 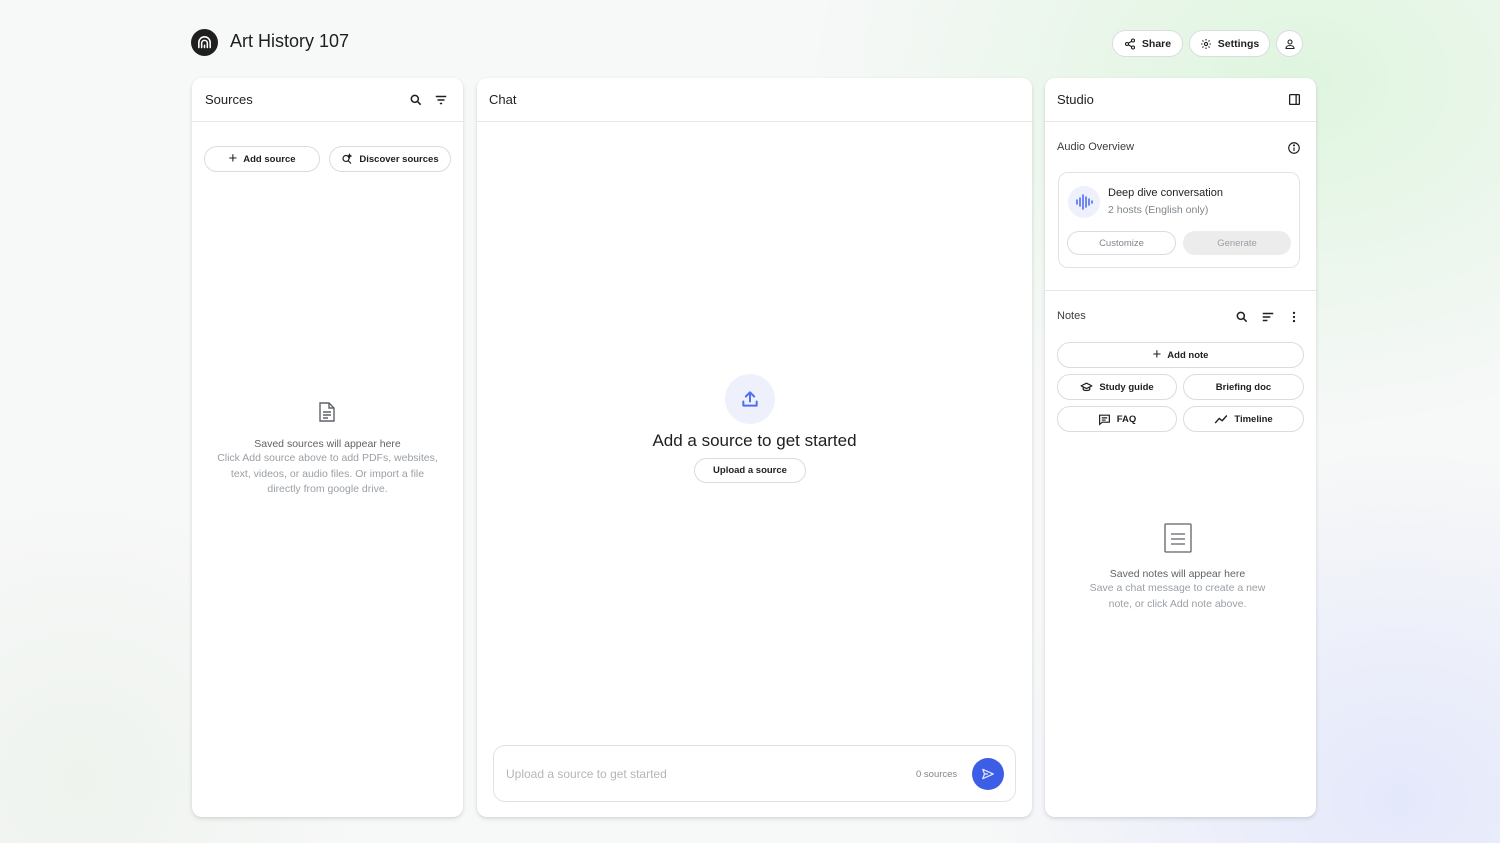 I want to click on chat-header: Chat, so click(x=754, y=100).